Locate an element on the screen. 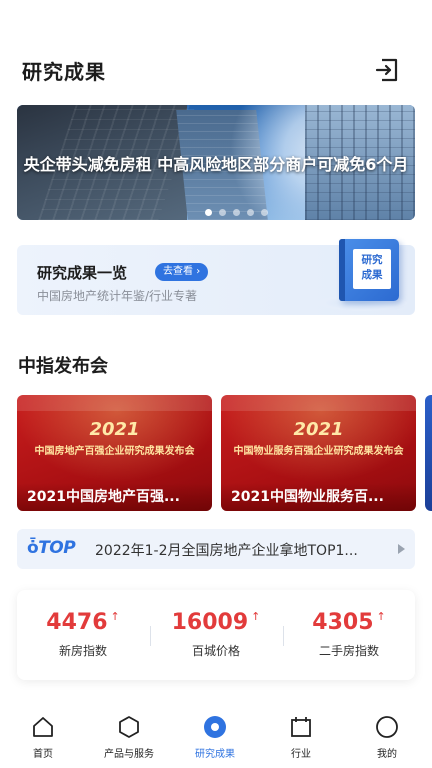  section-title-events: 中指发布会 is located at coordinates (63, 366).